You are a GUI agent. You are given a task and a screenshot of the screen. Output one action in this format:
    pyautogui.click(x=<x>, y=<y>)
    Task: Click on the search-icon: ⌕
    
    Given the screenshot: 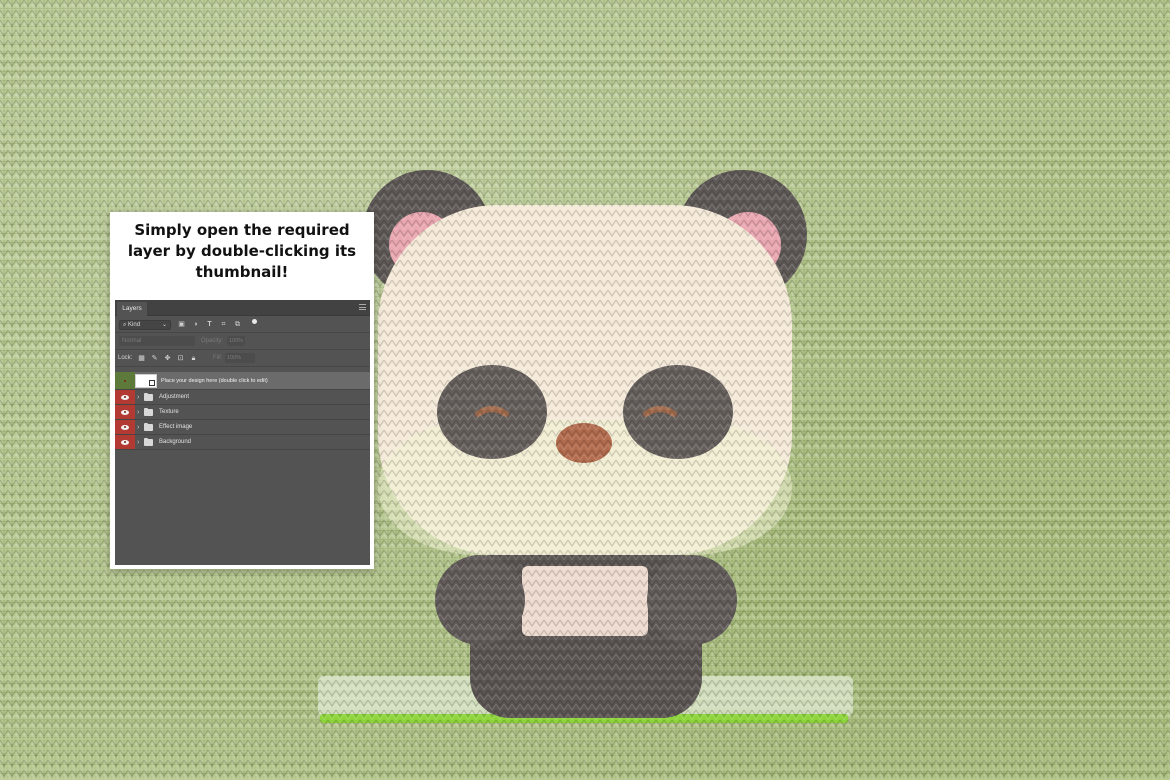 What is the action you would take?
    pyautogui.click(x=125, y=325)
    